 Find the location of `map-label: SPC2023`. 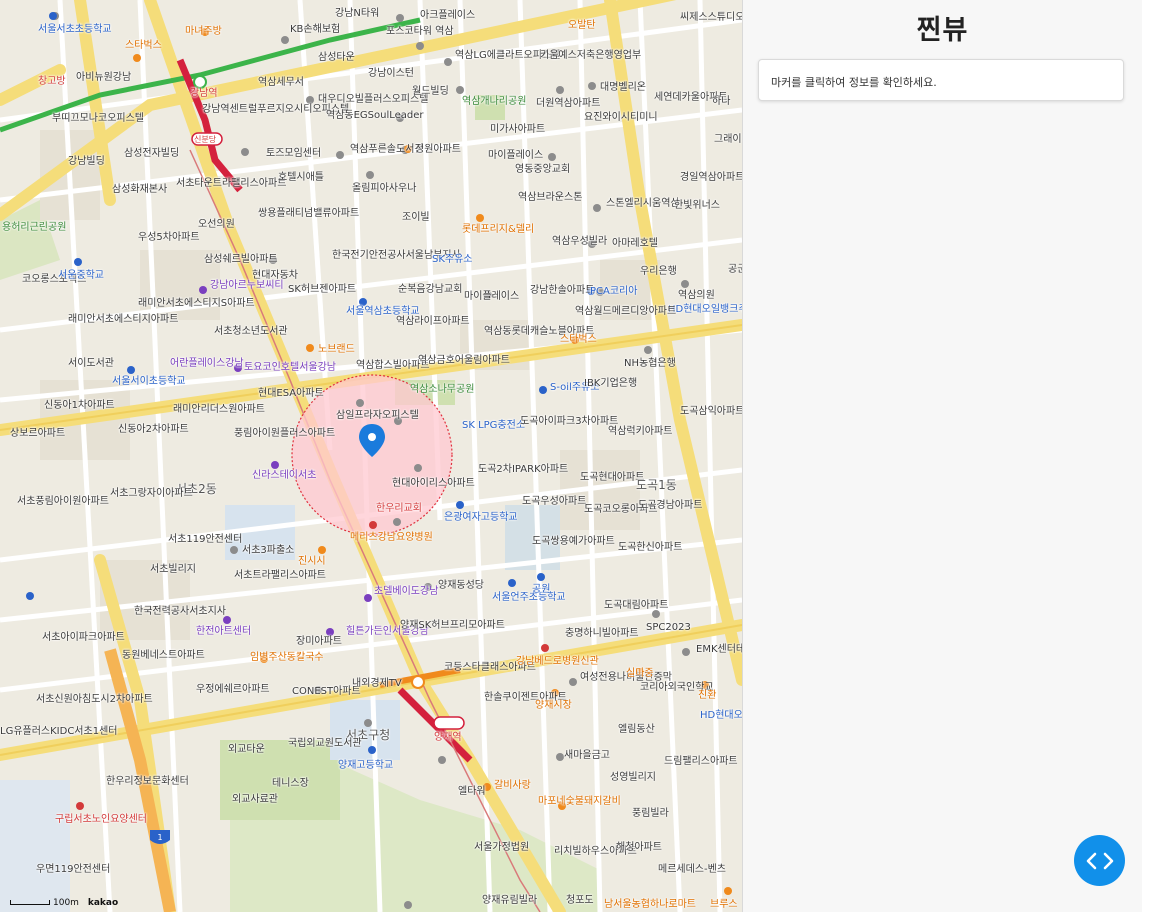

map-label: SPC2023 is located at coordinates (668, 627).